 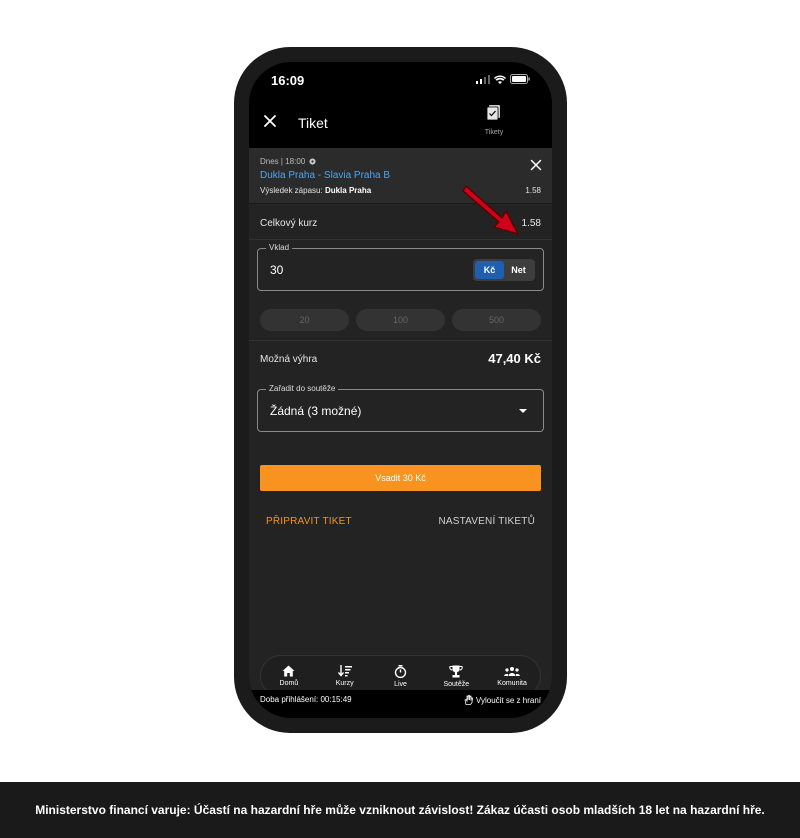 I want to click on bet-meta: Dnes | 18:00, so click(x=288, y=161).